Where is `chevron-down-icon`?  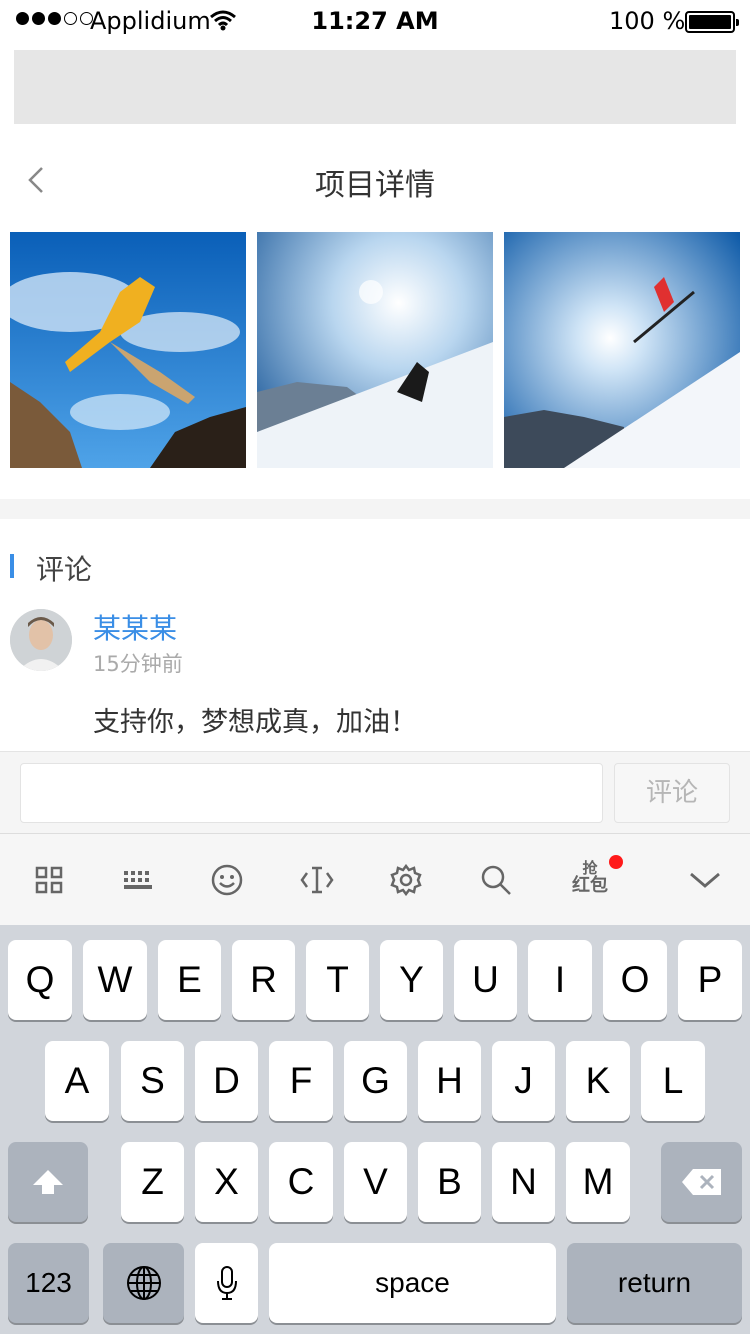
chevron-down-icon is located at coordinates (705, 880).